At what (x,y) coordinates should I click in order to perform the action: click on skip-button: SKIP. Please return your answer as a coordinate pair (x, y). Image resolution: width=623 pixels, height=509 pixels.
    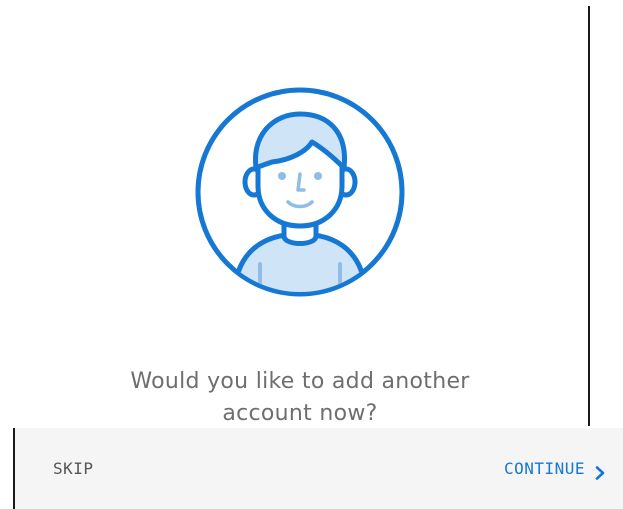
    Looking at the image, I should click on (73, 469).